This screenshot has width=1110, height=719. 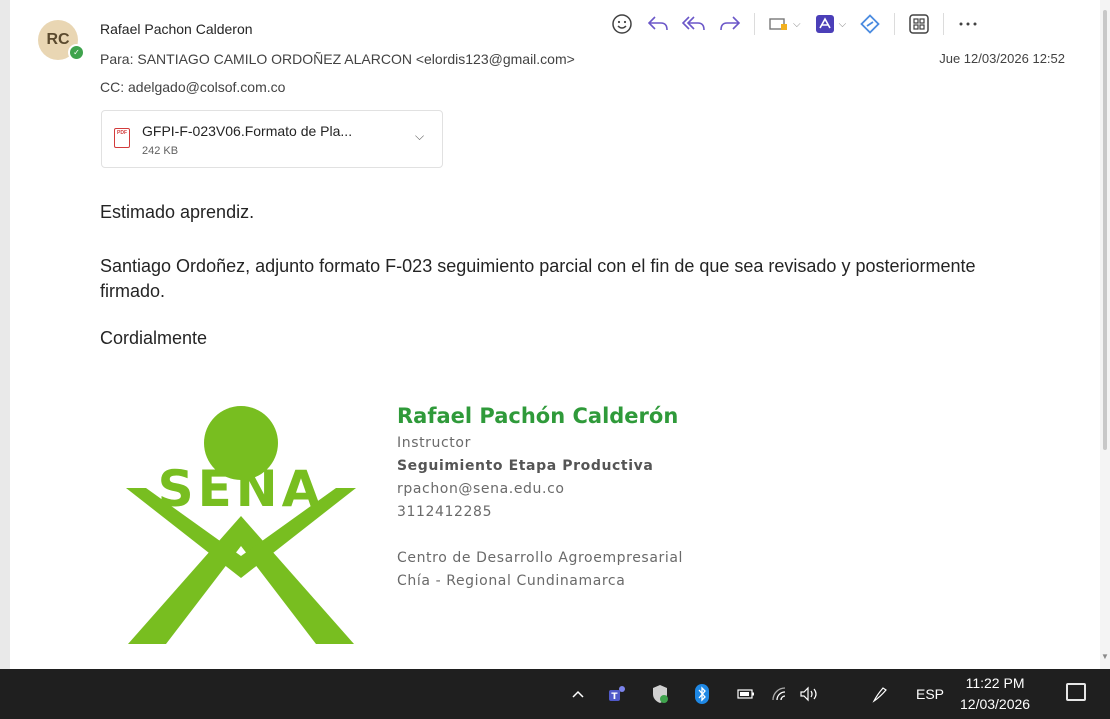 What do you see at coordinates (622, 24) in the screenshot?
I see `emoji-icon` at bounding box center [622, 24].